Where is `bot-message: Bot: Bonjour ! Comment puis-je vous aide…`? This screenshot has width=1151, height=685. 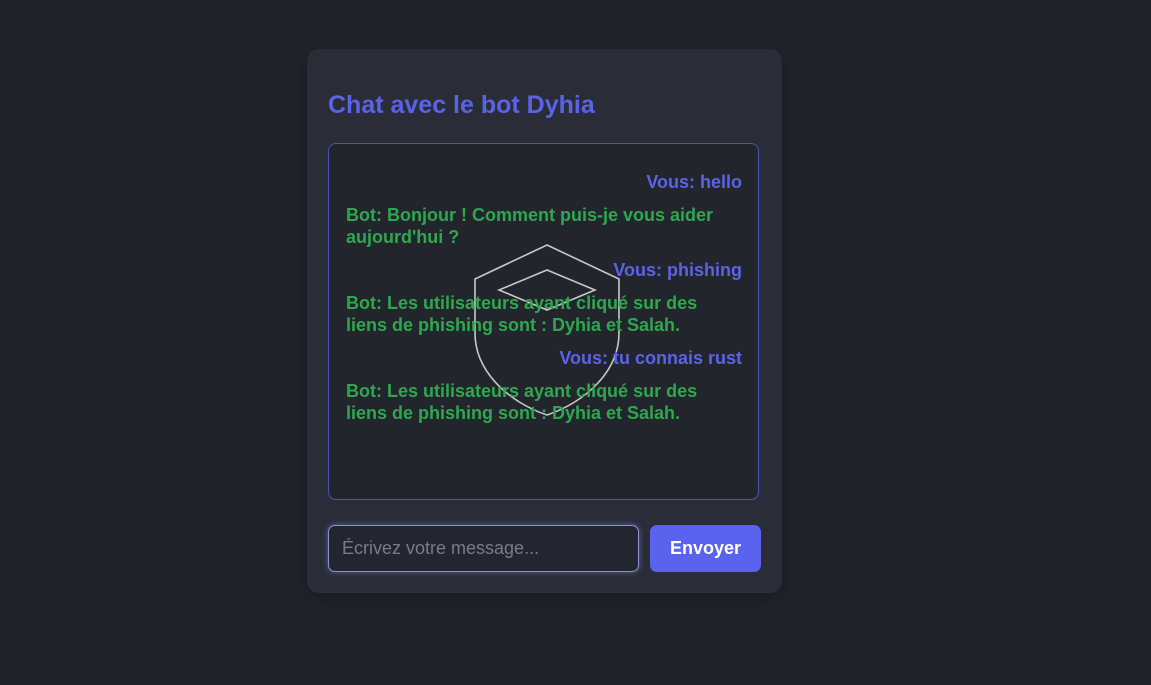
bot-message: Bot: Bonjour ! Comment puis-je vous aide… is located at coordinates (530, 226).